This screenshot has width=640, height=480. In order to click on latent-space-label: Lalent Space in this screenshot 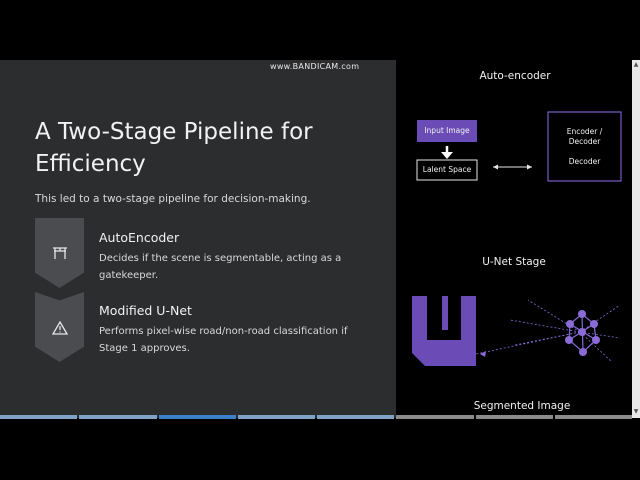, I will do `click(447, 169)`.